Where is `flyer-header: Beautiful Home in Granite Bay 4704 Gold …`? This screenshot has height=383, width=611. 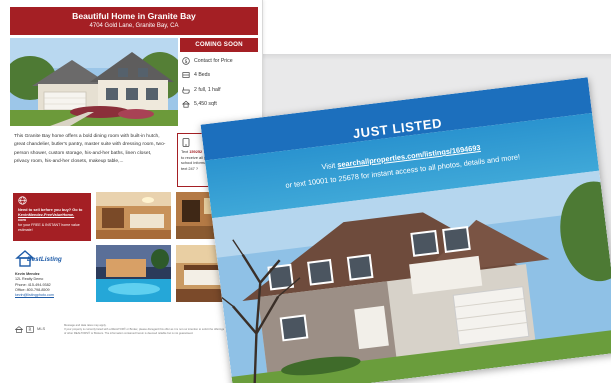 flyer-header: Beautiful Home in Granite Bay 4704 Gold … is located at coordinates (134, 21).